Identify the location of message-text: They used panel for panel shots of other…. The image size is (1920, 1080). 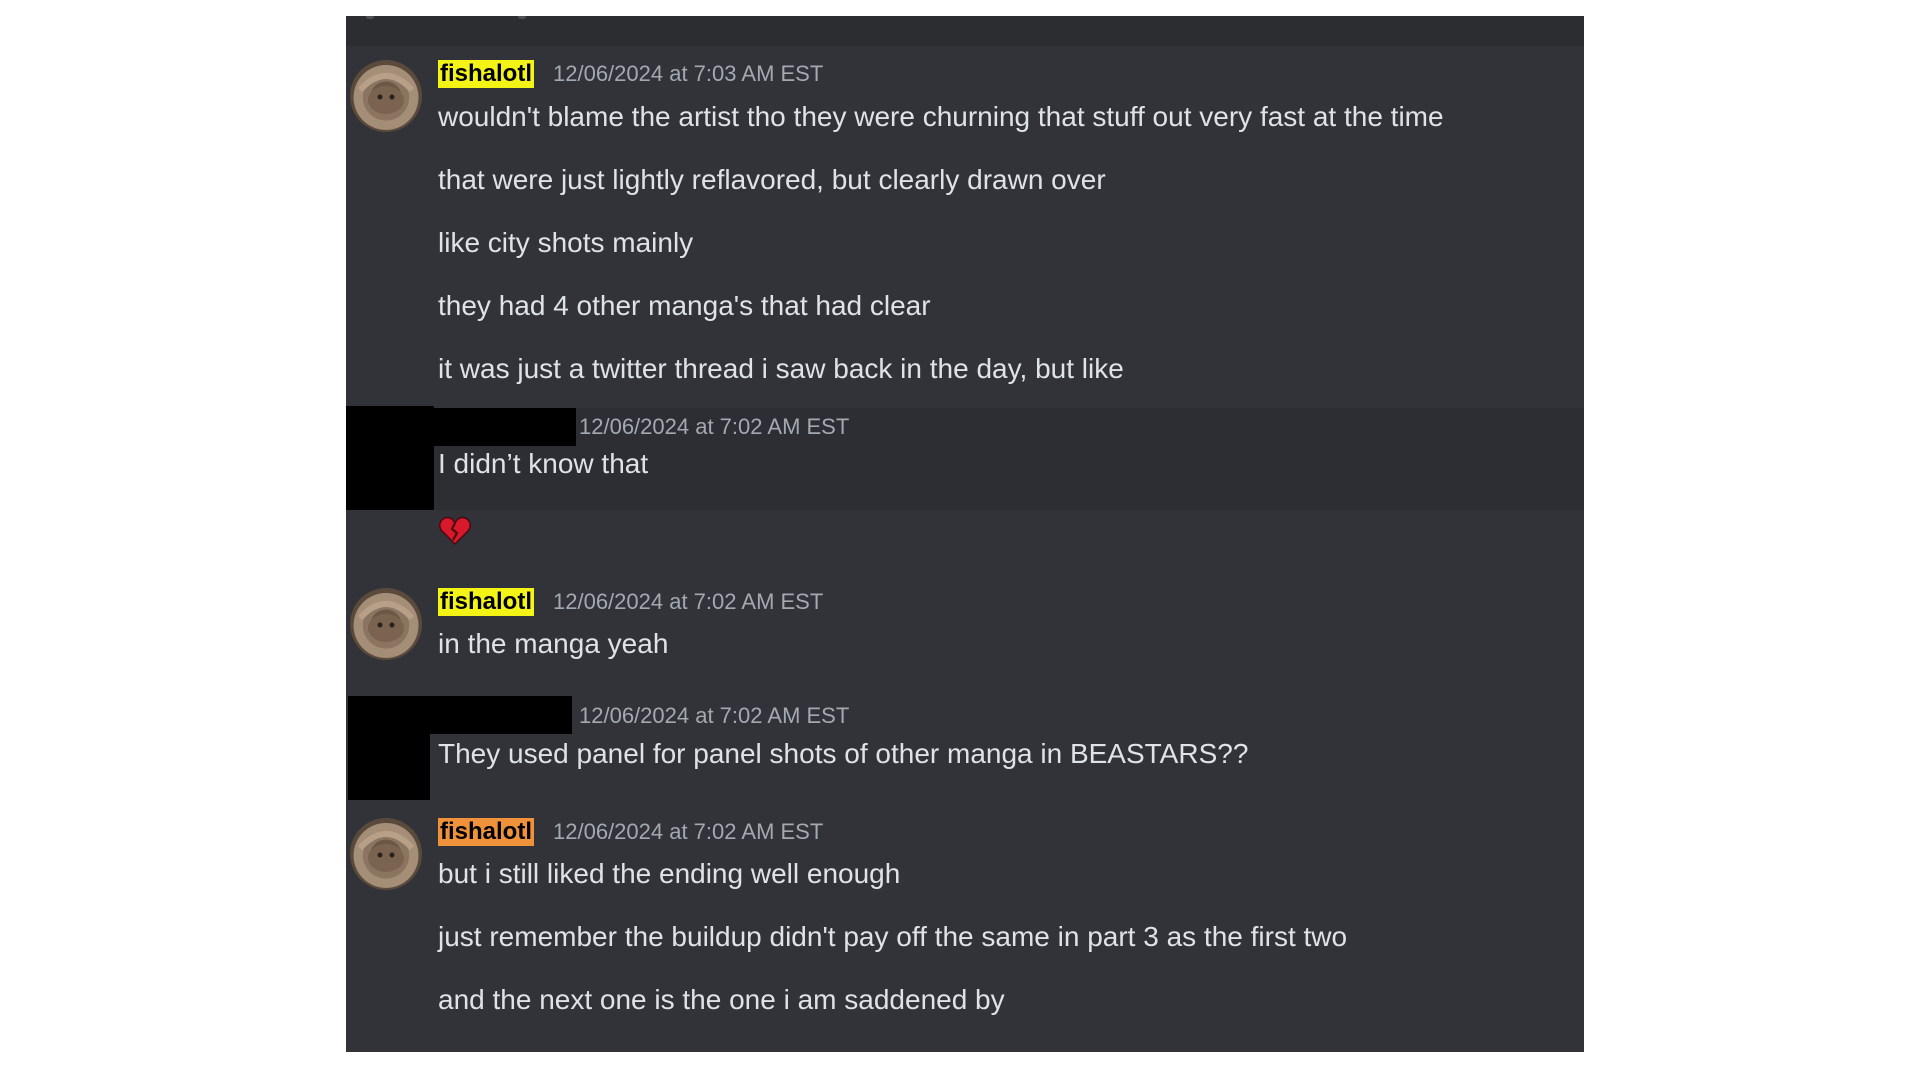
(843, 753).